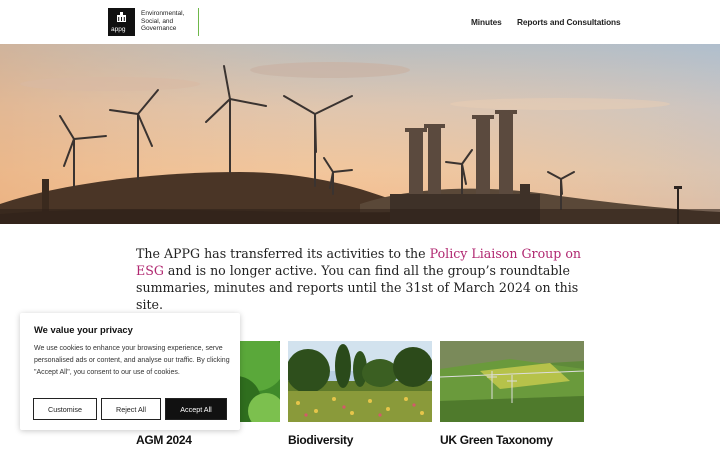 The width and height of the screenshot is (720, 450). Describe the element at coordinates (163, 13) in the screenshot. I see `org-name-line: Environmental,` at that location.